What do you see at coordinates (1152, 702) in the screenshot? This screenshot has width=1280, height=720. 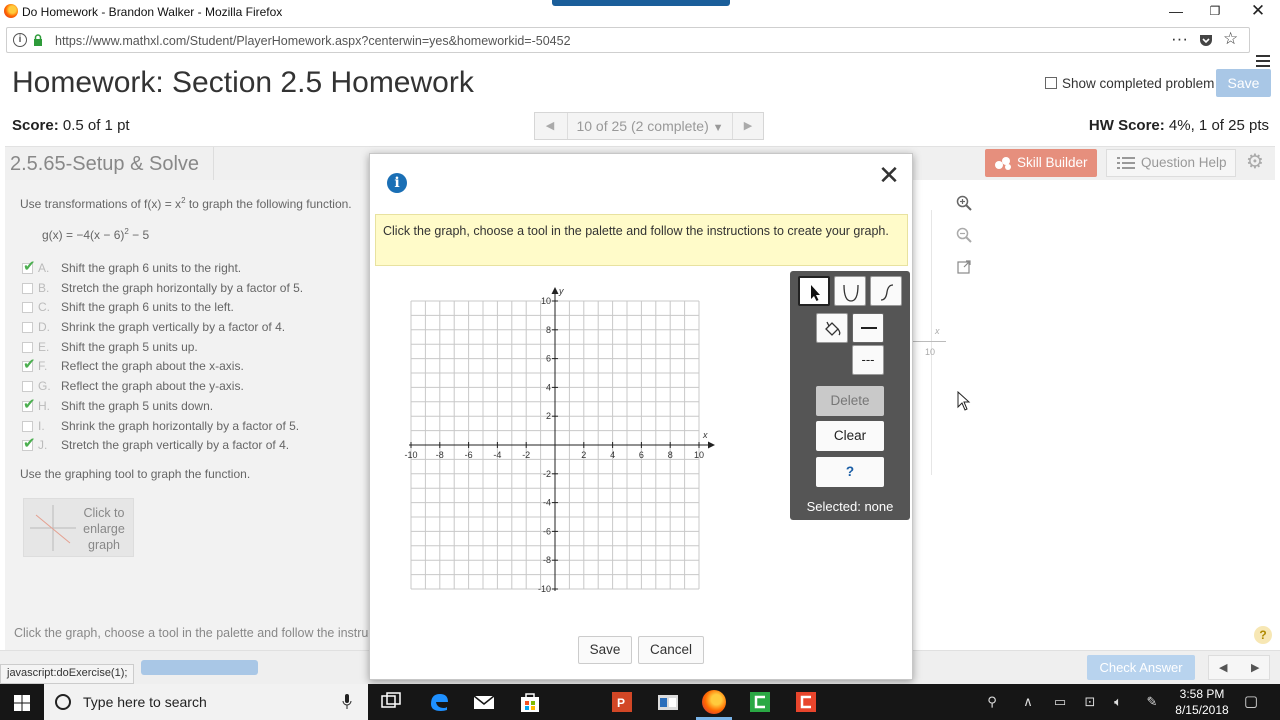 I see `pen-icon: ✎` at bounding box center [1152, 702].